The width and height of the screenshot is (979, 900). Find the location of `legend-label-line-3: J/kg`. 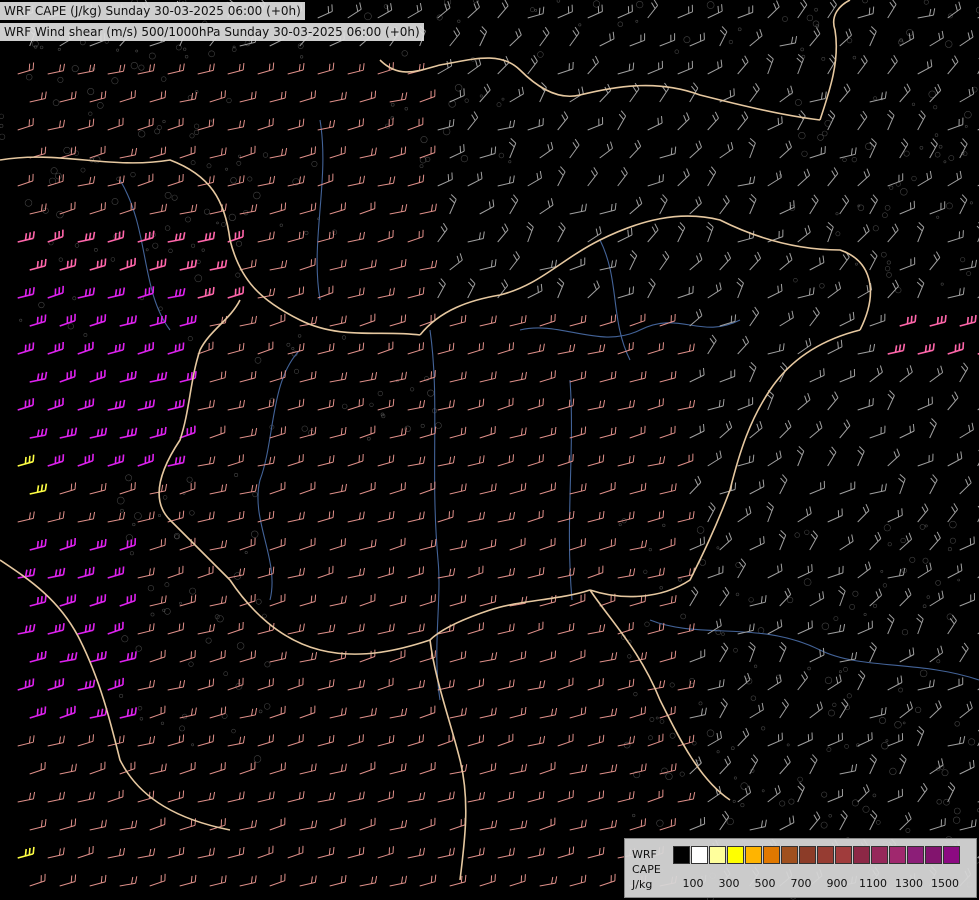

legend-label-line-3: J/kg is located at coordinates (642, 884).